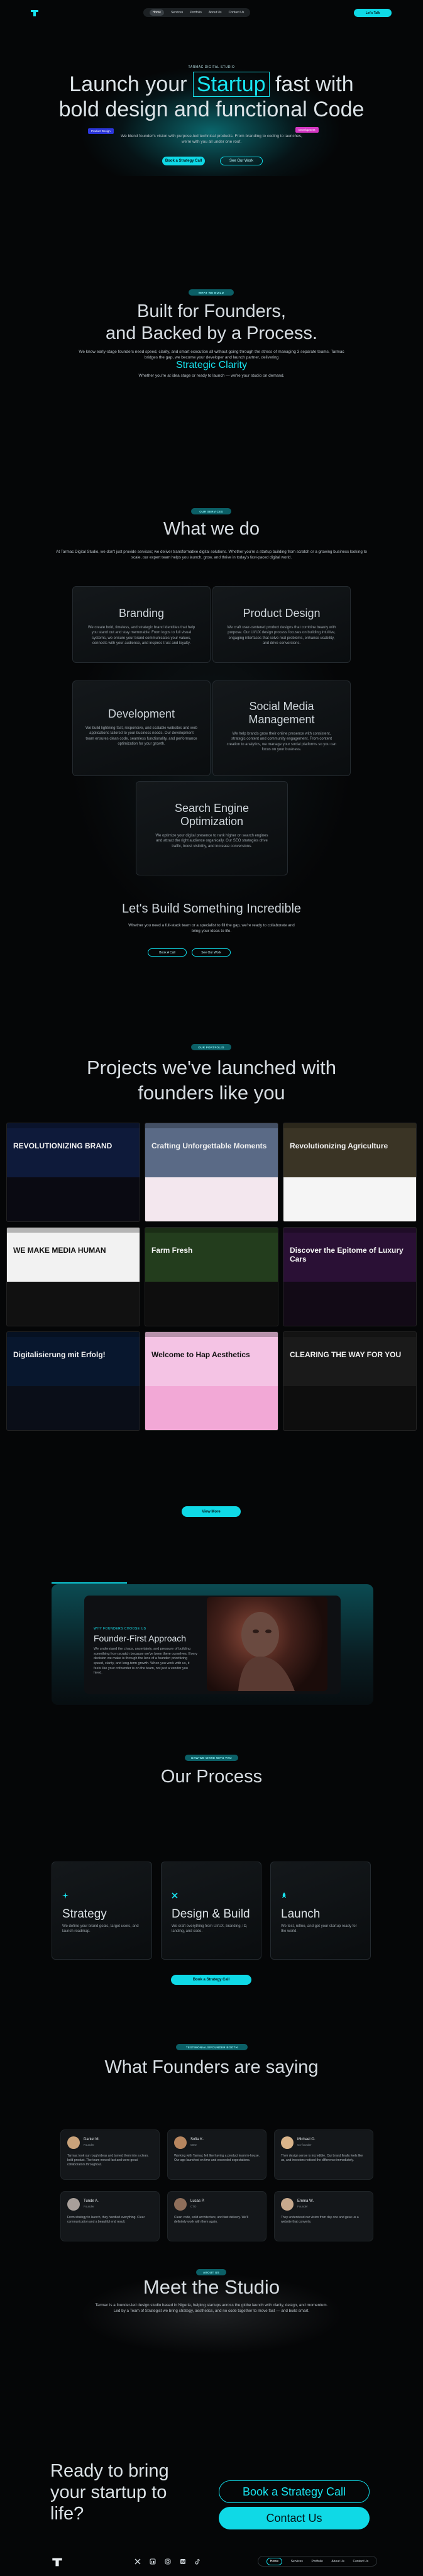 Image resolution: width=423 pixels, height=2576 pixels. What do you see at coordinates (305, 2201) in the screenshot?
I see `testimonial-name: Emma W.` at bounding box center [305, 2201].